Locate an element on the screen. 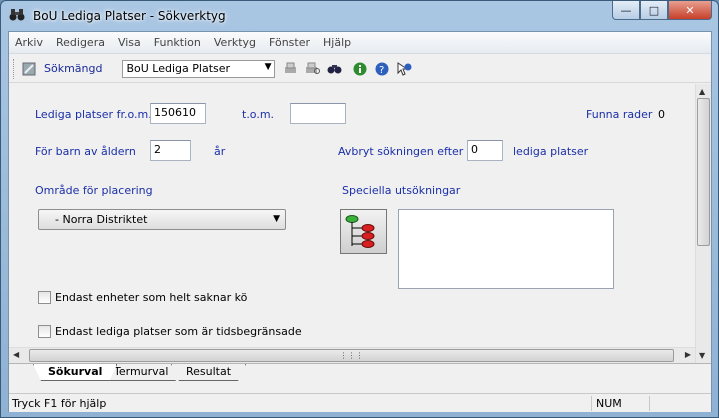  binoculars-icon is located at coordinates (18, 16).